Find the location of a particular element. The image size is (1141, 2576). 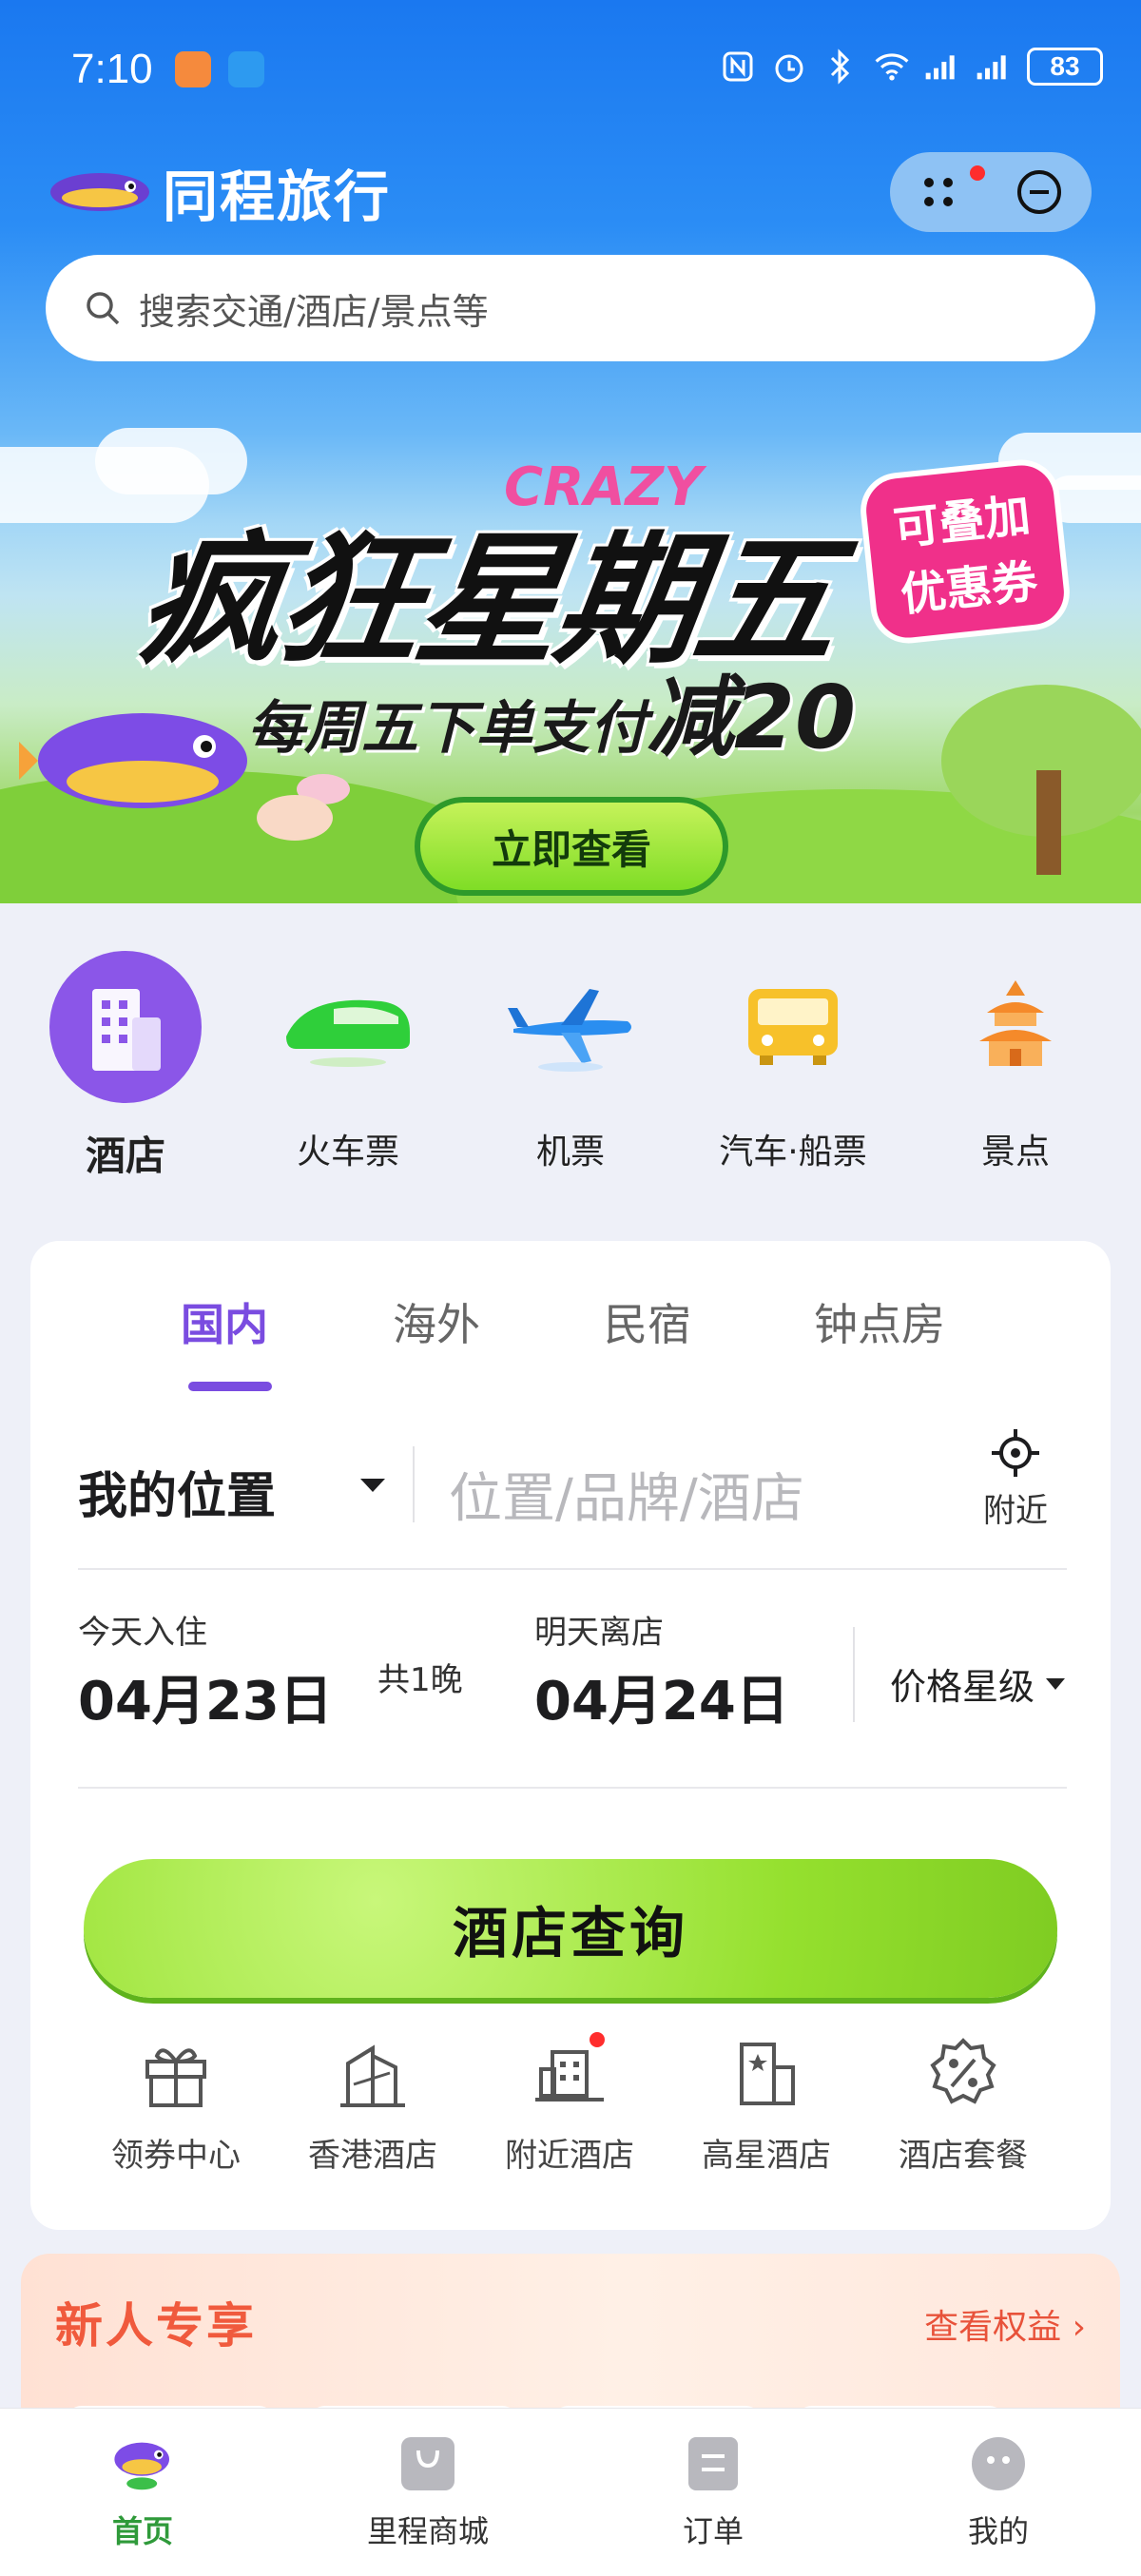

checkin-label: 今天入住 is located at coordinates (142, 1633).